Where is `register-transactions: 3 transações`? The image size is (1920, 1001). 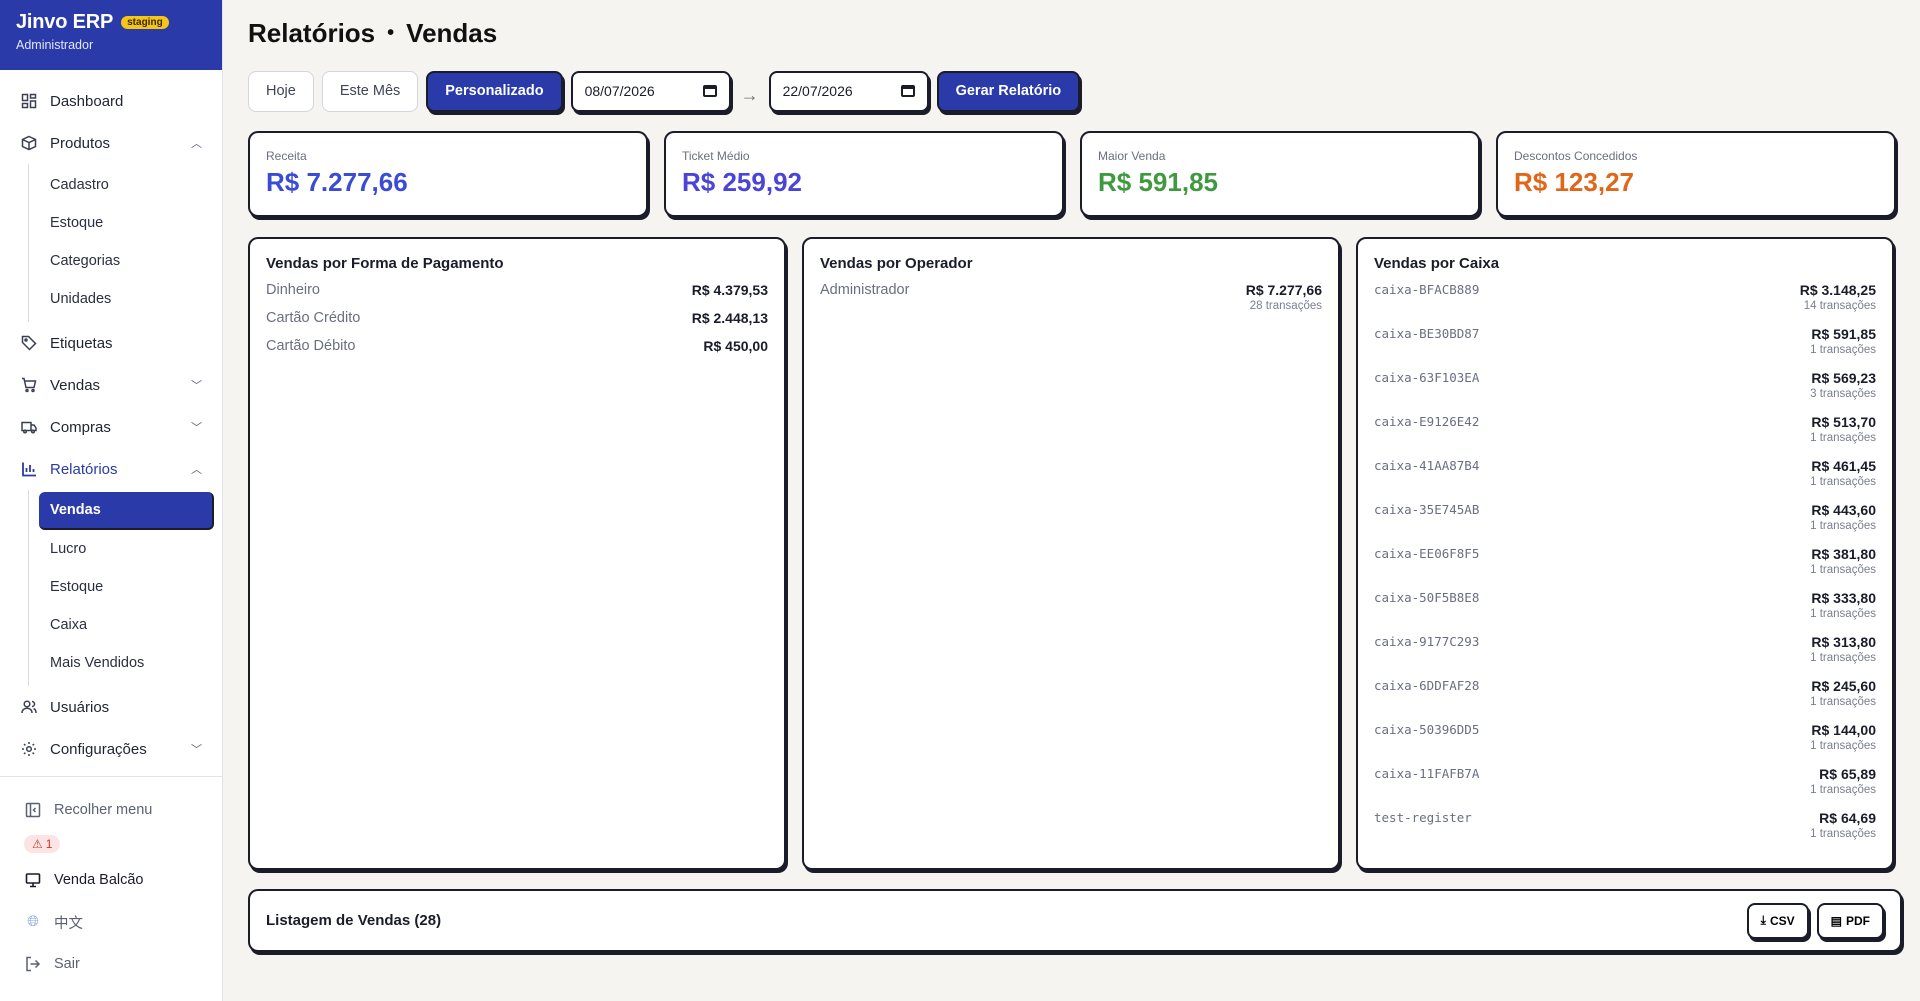
register-transactions: 3 transações is located at coordinates (1843, 394).